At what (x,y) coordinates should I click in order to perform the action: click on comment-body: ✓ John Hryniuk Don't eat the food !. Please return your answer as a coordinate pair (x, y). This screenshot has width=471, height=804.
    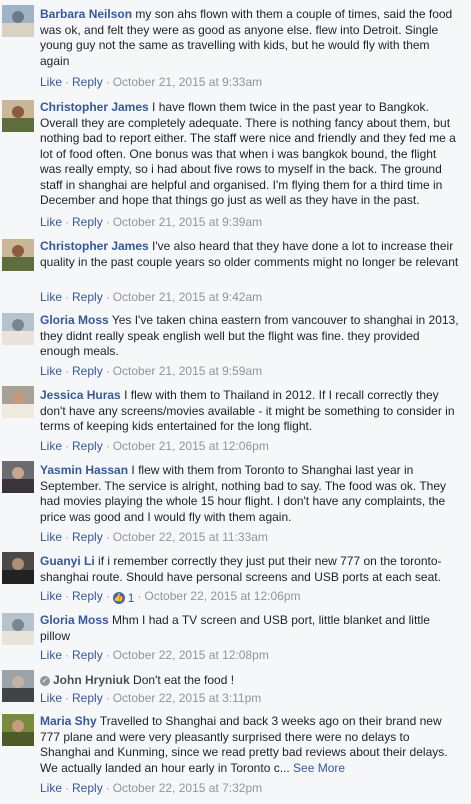
    Looking at the image, I should click on (250, 681).